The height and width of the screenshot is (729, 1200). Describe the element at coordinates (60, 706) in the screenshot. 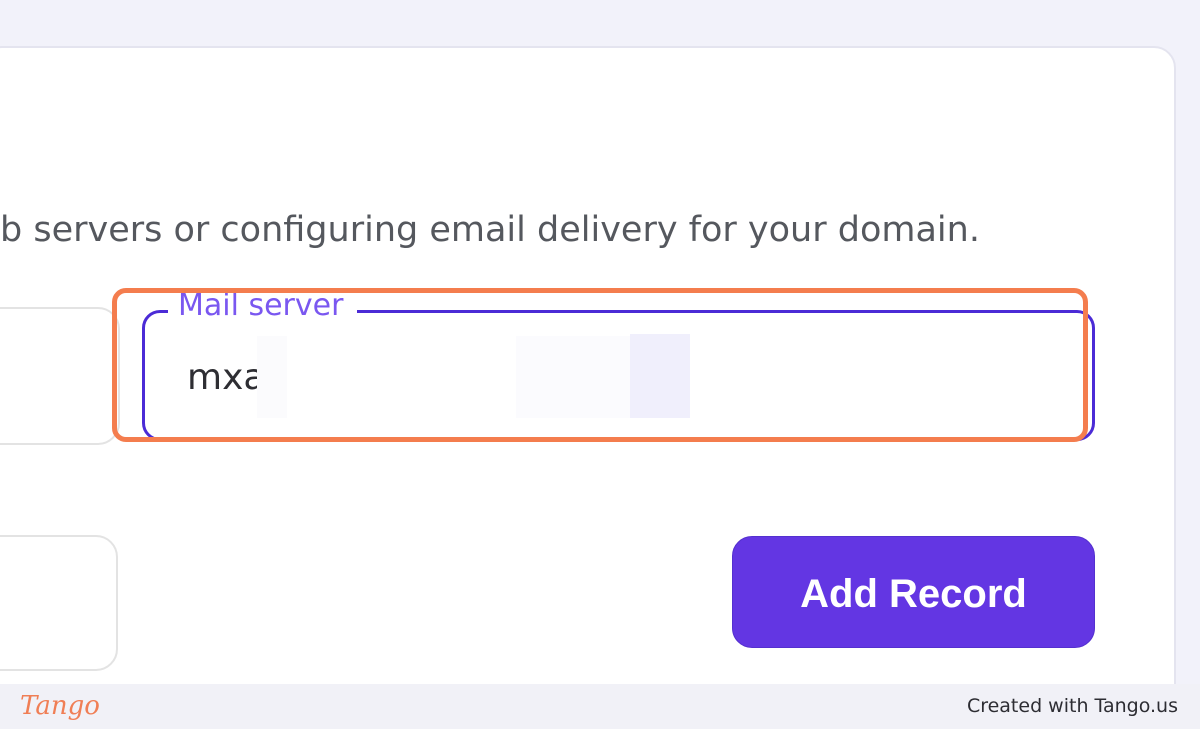

I see `tango-logo: Tango` at that location.